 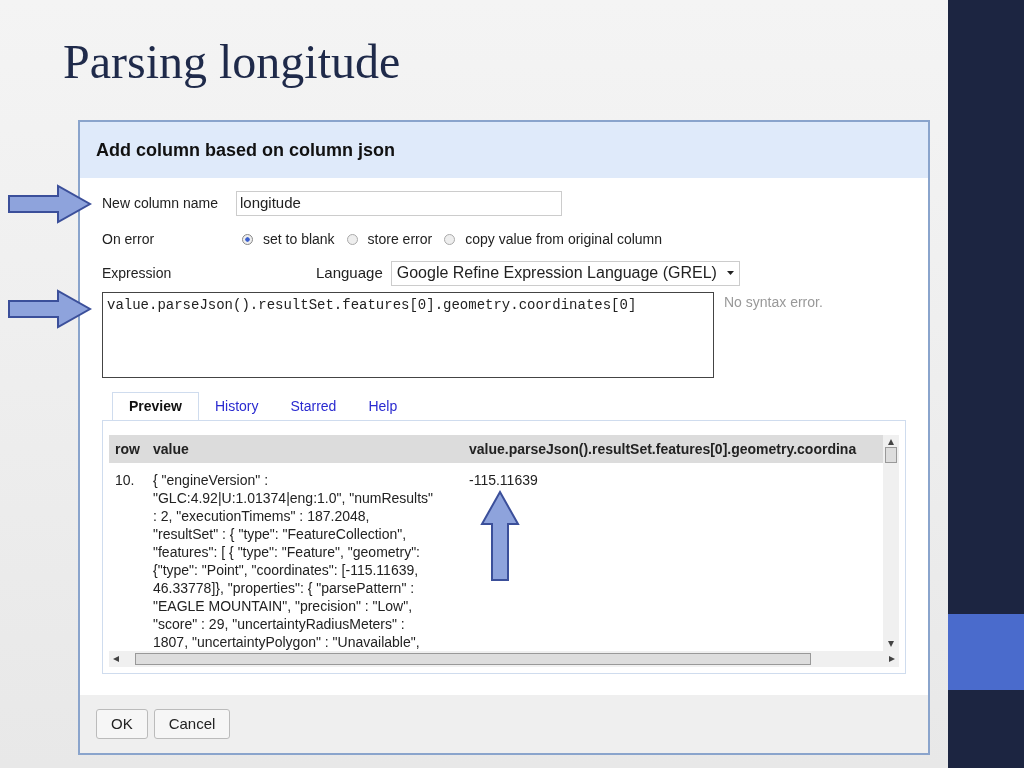 What do you see at coordinates (500, 536) in the screenshot?
I see `up-arrow-icon` at bounding box center [500, 536].